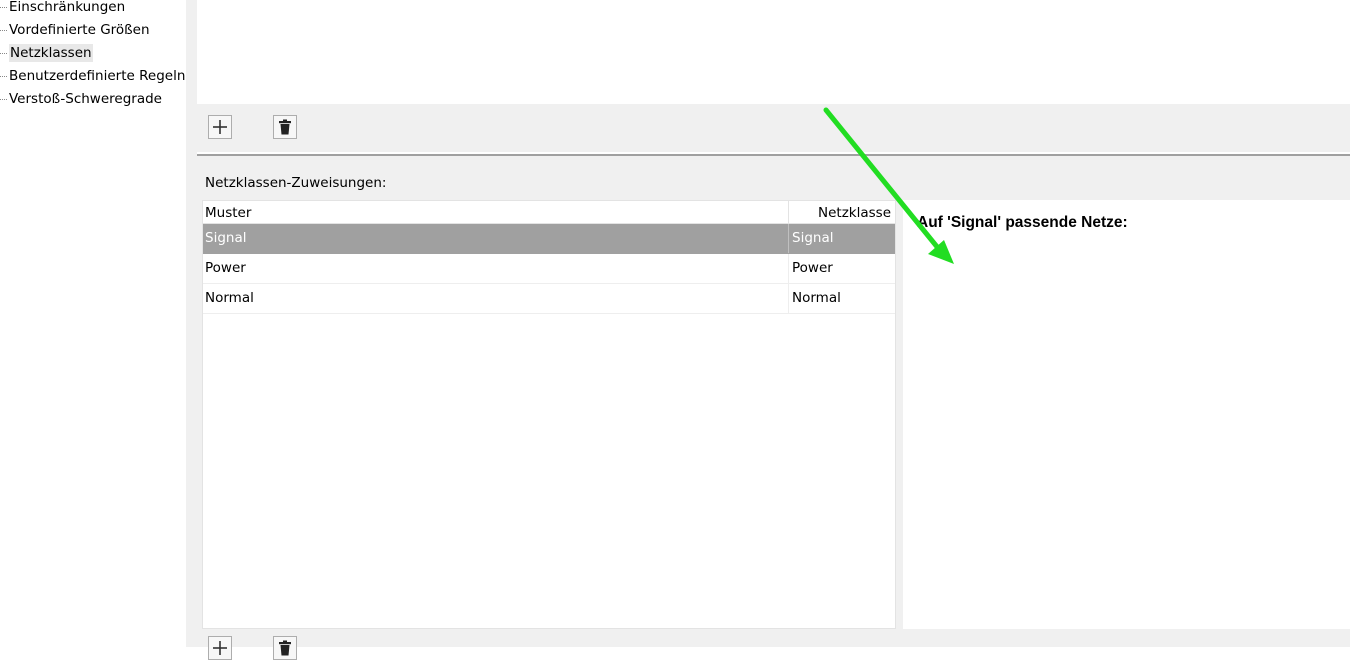  What do you see at coordinates (496, 238) in the screenshot?
I see `pattern-cell: Signal` at bounding box center [496, 238].